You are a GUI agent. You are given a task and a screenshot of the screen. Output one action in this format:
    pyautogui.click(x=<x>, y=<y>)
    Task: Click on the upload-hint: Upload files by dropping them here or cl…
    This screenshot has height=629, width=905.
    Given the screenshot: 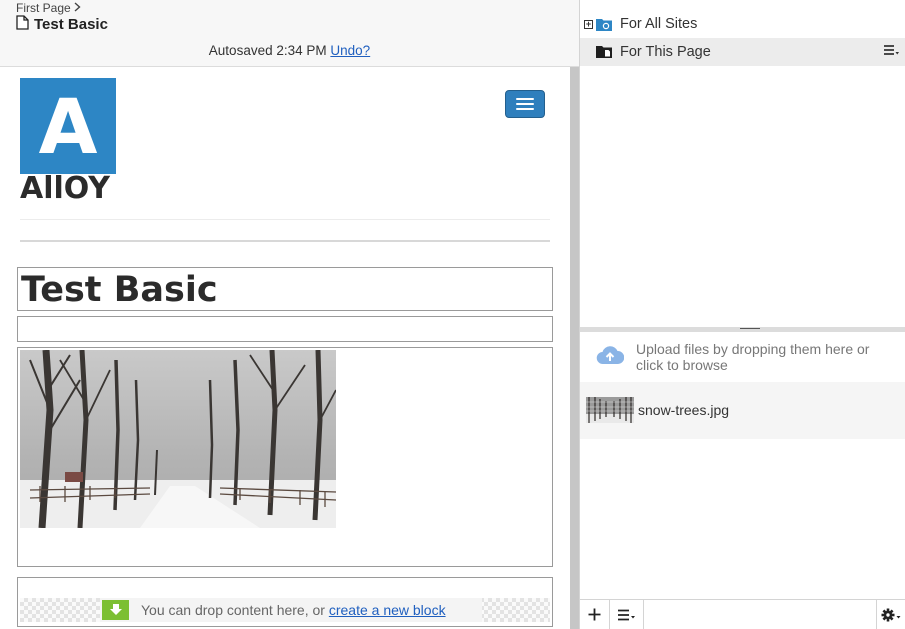 What is the action you would take?
    pyautogui.click(x=753, y=357)
    